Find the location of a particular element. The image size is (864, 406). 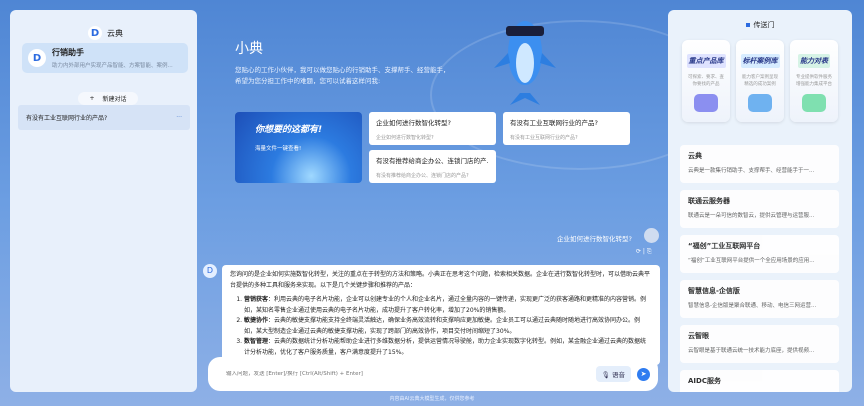

chat-input-box: 🎙 语音 ➤ is located at coordinates (433, 374).